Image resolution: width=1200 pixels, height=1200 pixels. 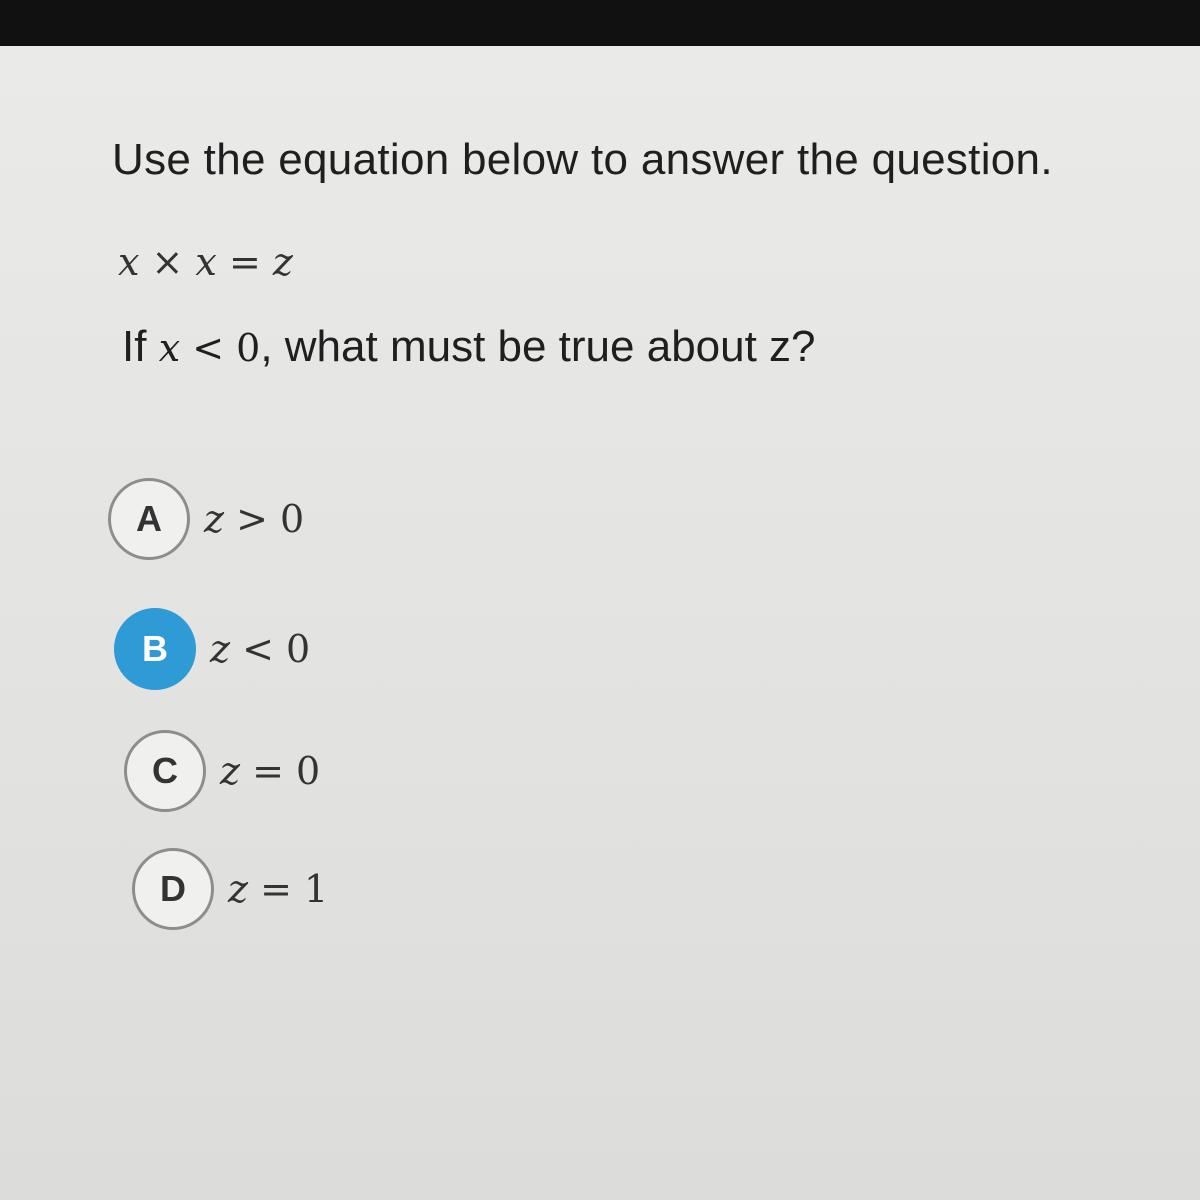 I want to click on choice-letter-a: A, so click(x=149, y=519).